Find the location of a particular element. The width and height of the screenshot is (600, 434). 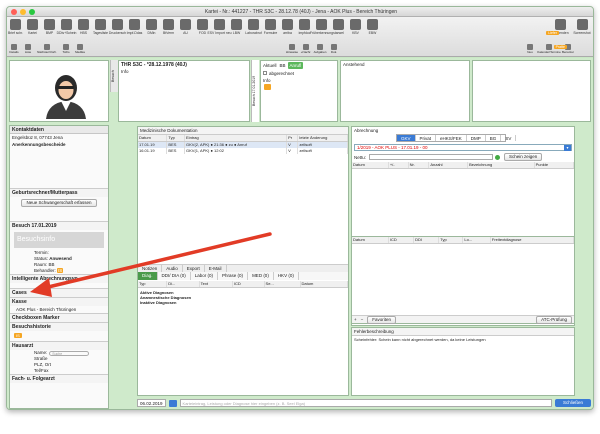

behandler-badge: IS is located at coordinates (60, 270).